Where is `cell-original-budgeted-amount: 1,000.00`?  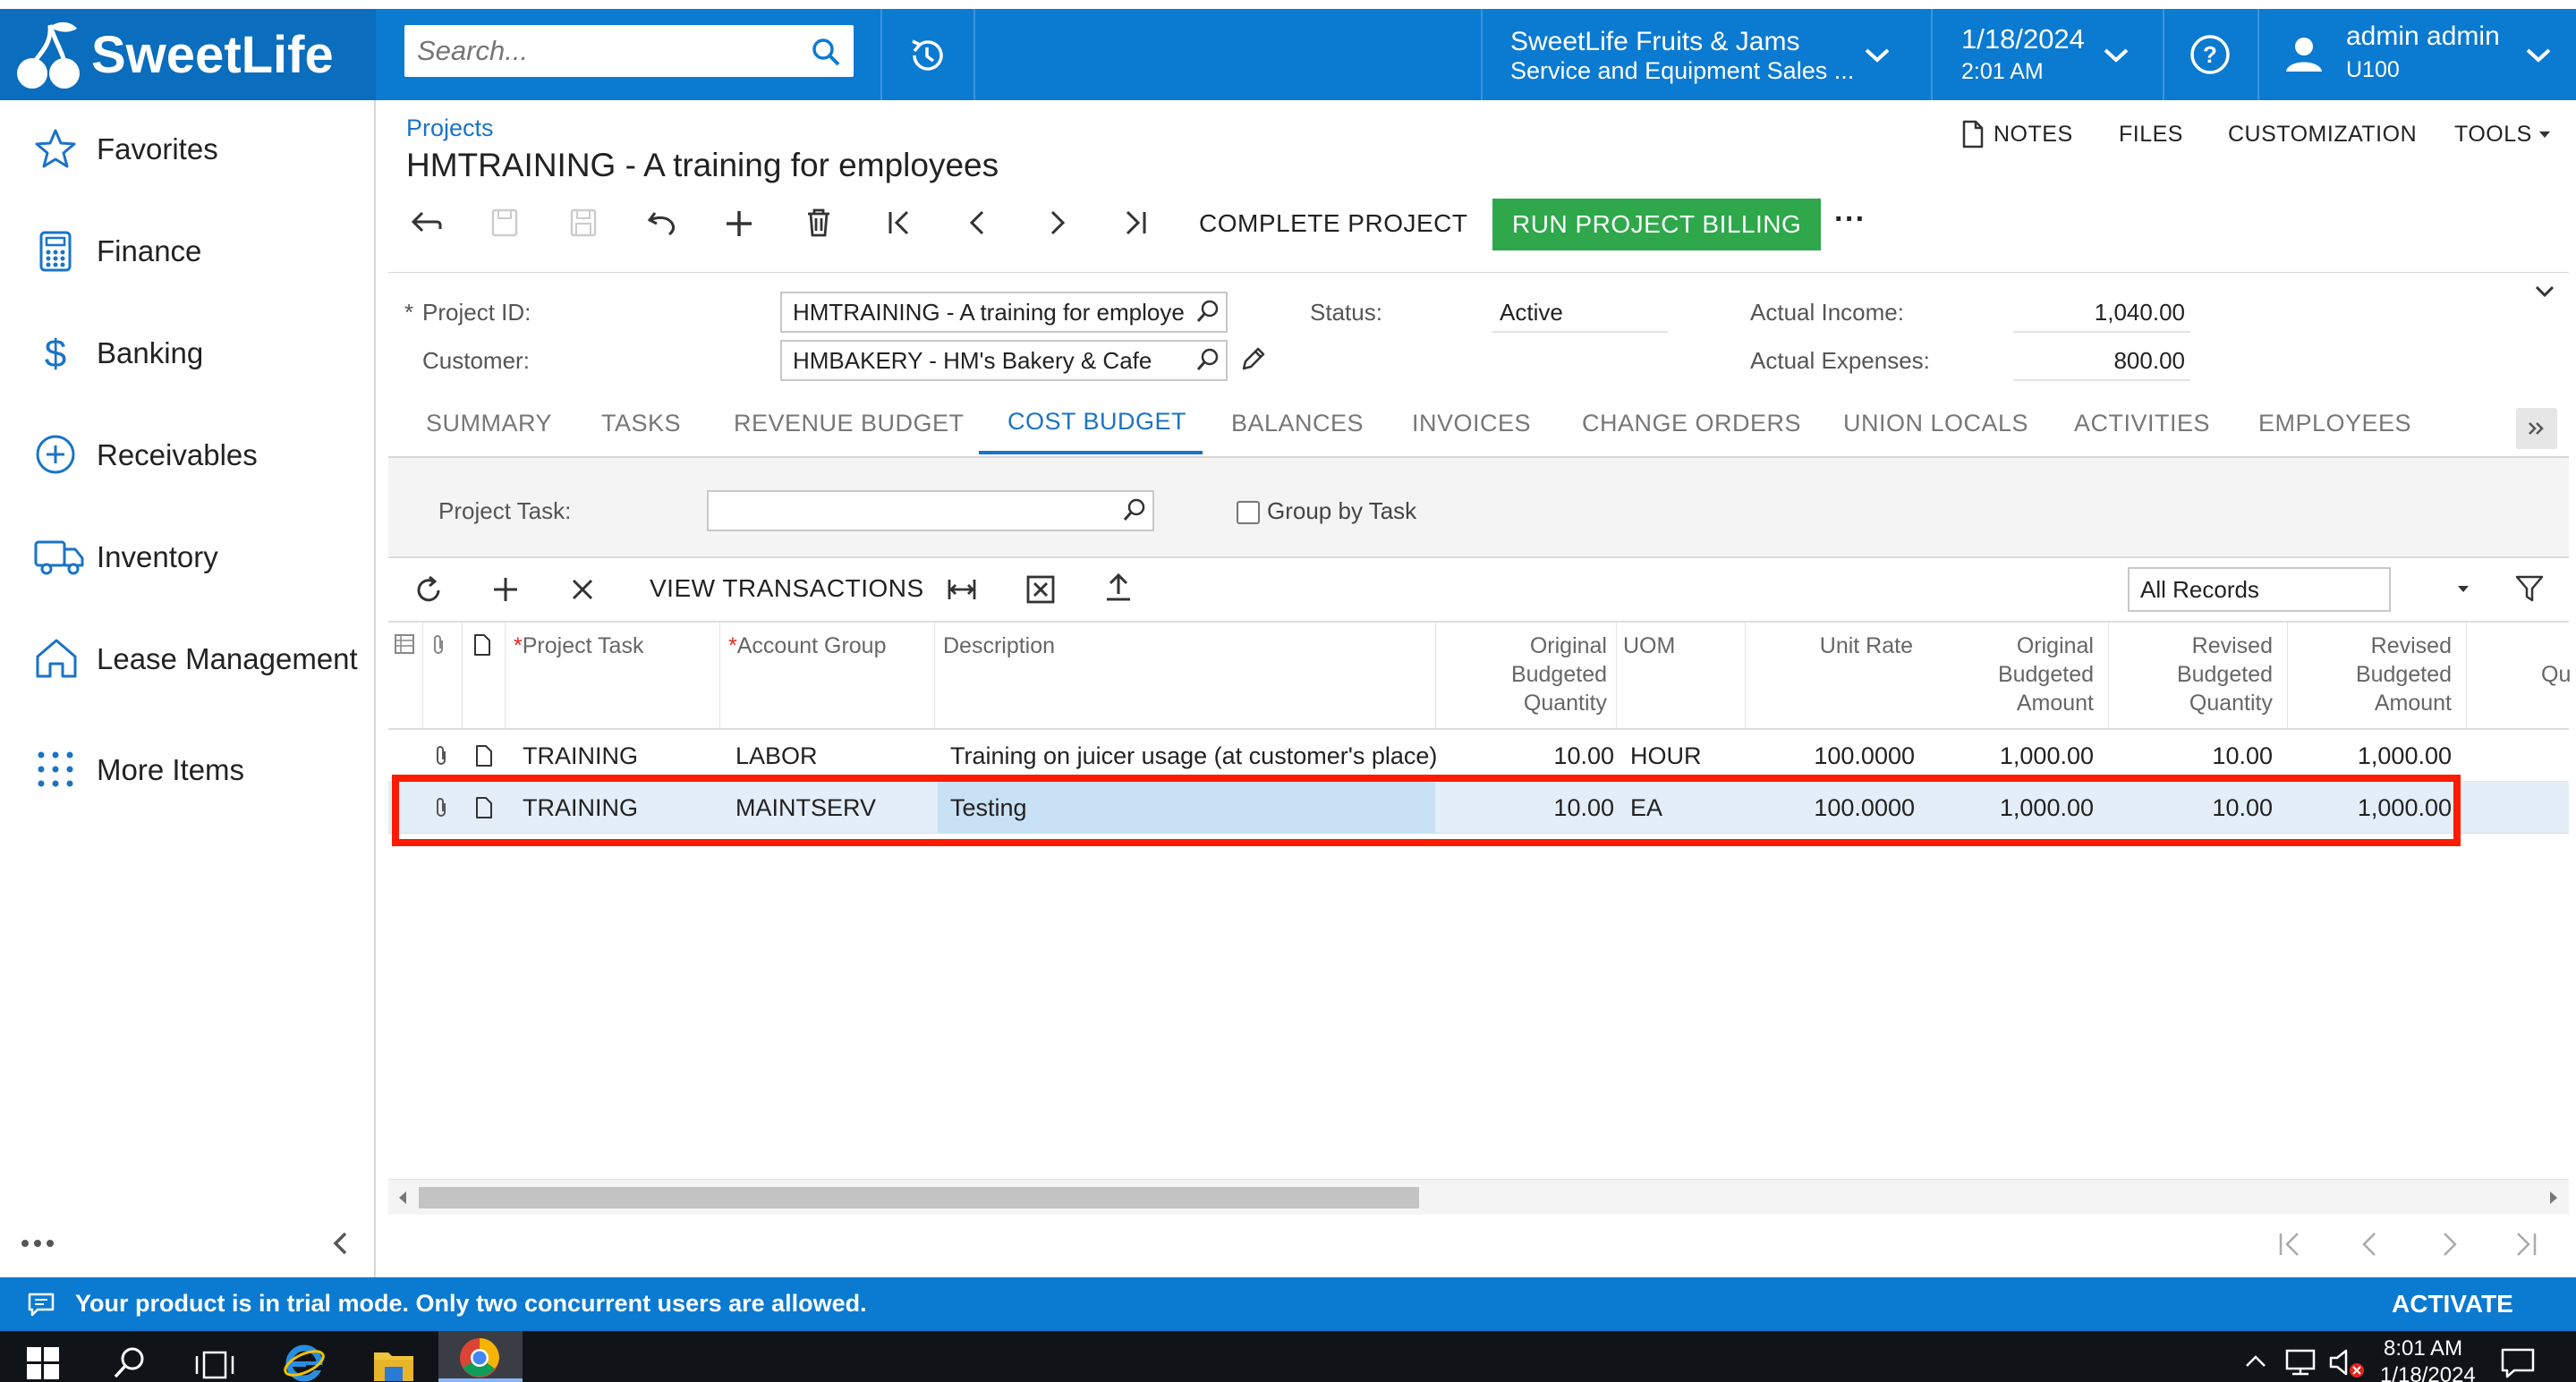
cell-original-budgeted-amount: 1,000.00 is located at coordinates (2019, 756).